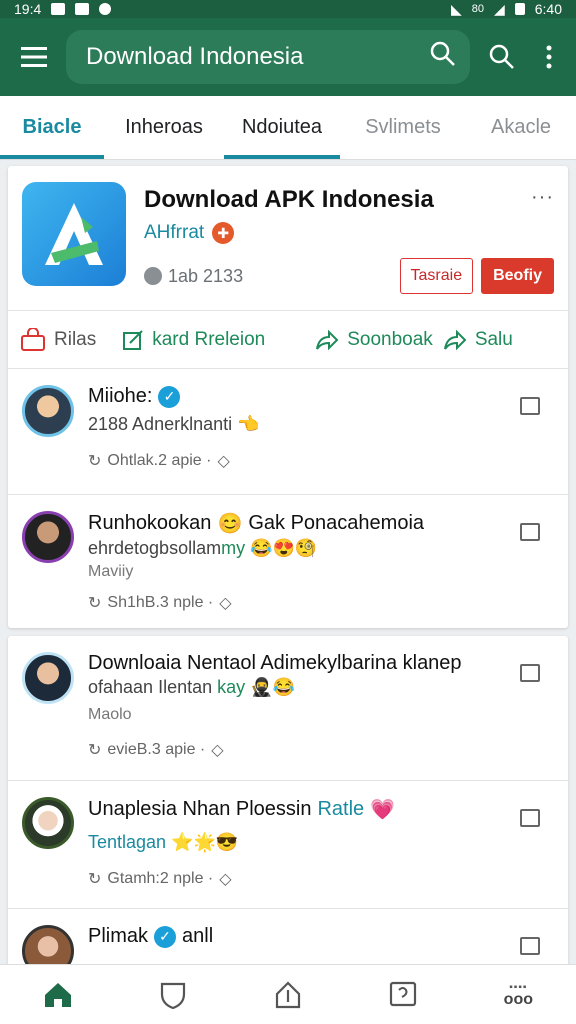 The image size is (576, 1024). I want to click on chat-icon, so click(403, 995).